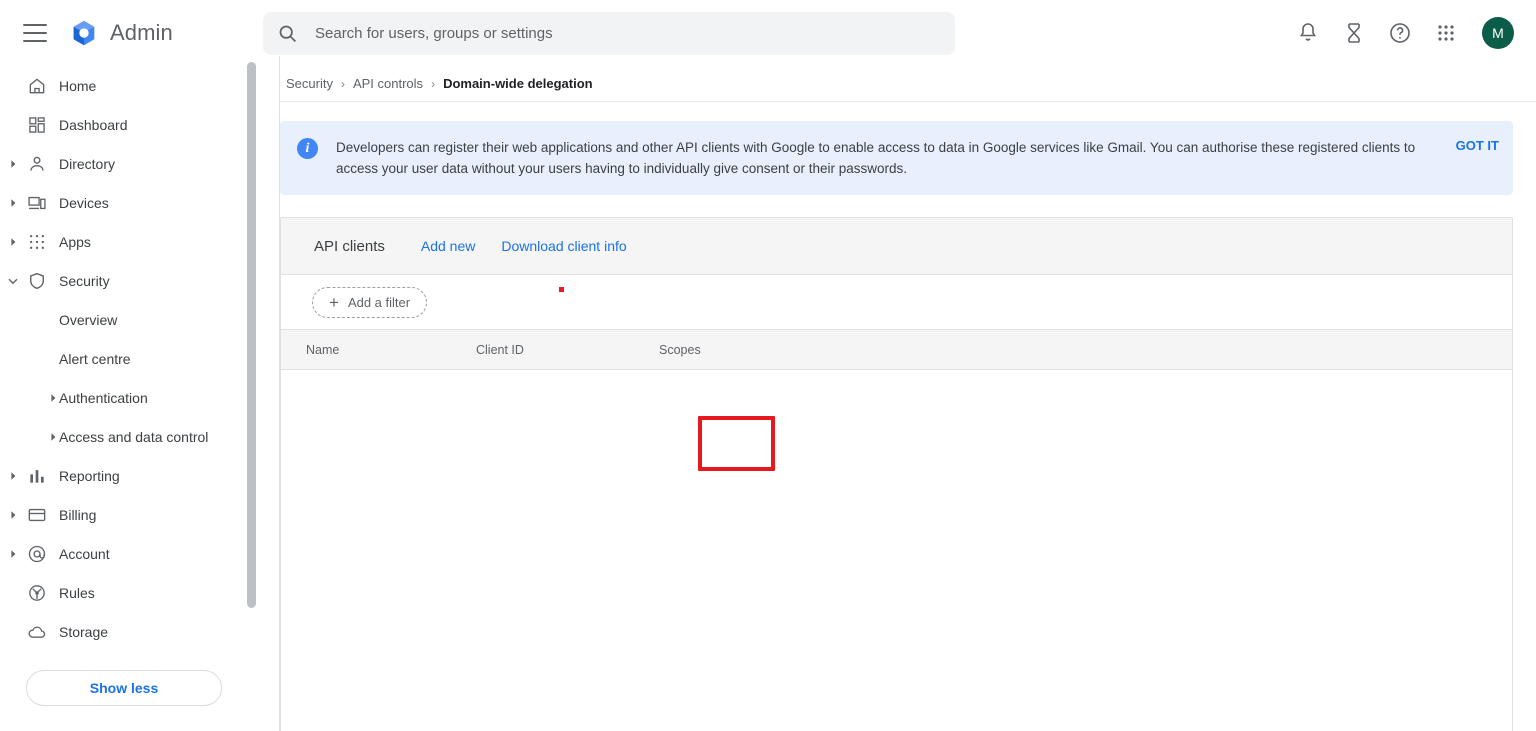 The height and width of the screenshot is (731, 1536). Describe the element at coordinates (134, 436) in the screenshot. I see `sidebar-item-label: Access and data control` at that location.